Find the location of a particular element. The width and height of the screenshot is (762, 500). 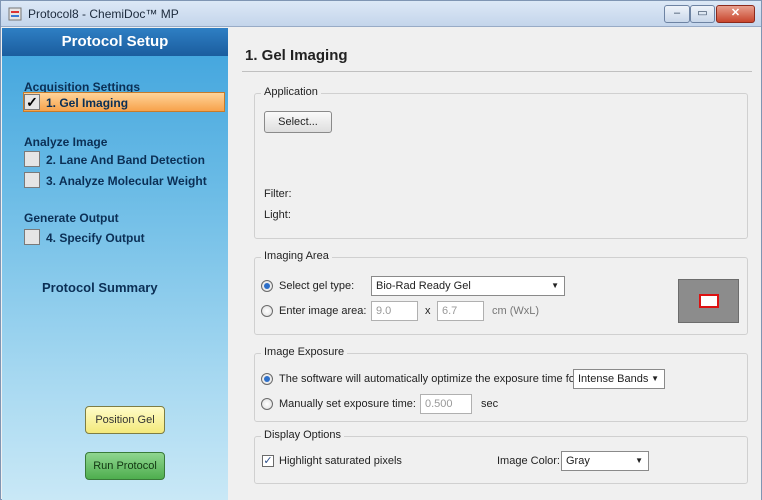

imaging-area-preview is located at coordinates (708, 301).